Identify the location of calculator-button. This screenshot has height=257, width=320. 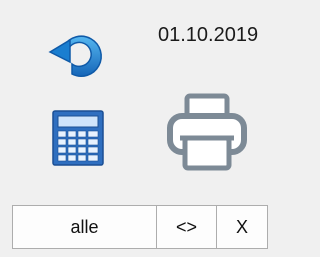
(78, 138).